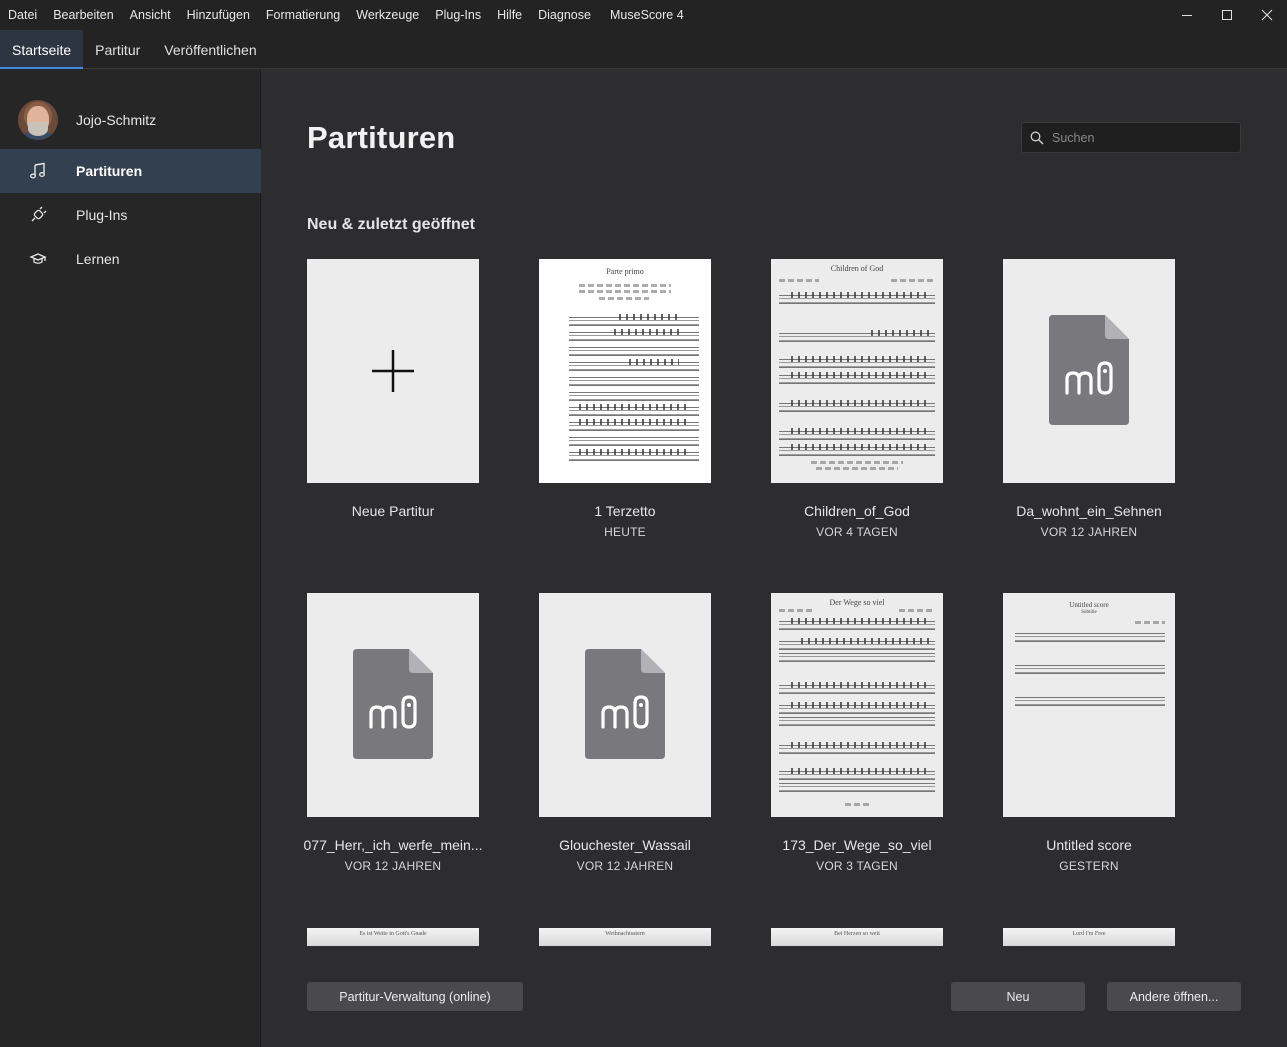 Image resolution: width=1287 pixels, height=1047 pixels. What do you see at coordinates (150, 15) in the screenshot?
I see `menu-ansicht: Ansicht` at bounding box center [150, 15].